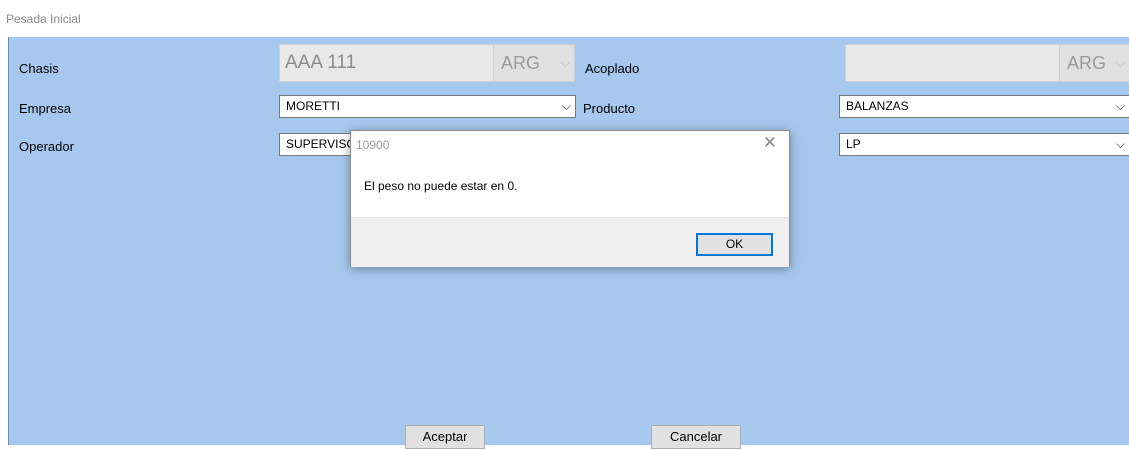 This screenshot has height=449, width=1129. Describe the element at coordinates (984, 106) in the screenshot. I see `producto-select: BALANZAS ⌵` at that location.